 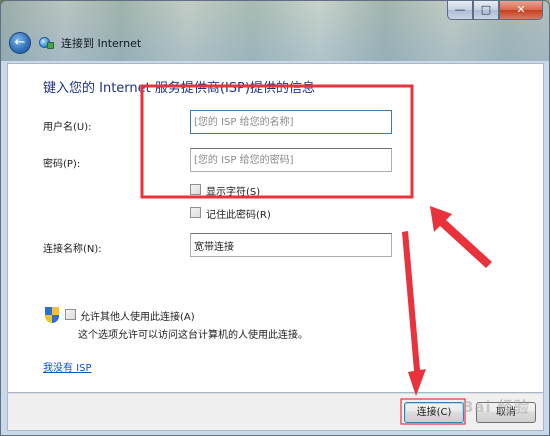 I want to click on allow-others-checkbox, so click(x=70, y=314).